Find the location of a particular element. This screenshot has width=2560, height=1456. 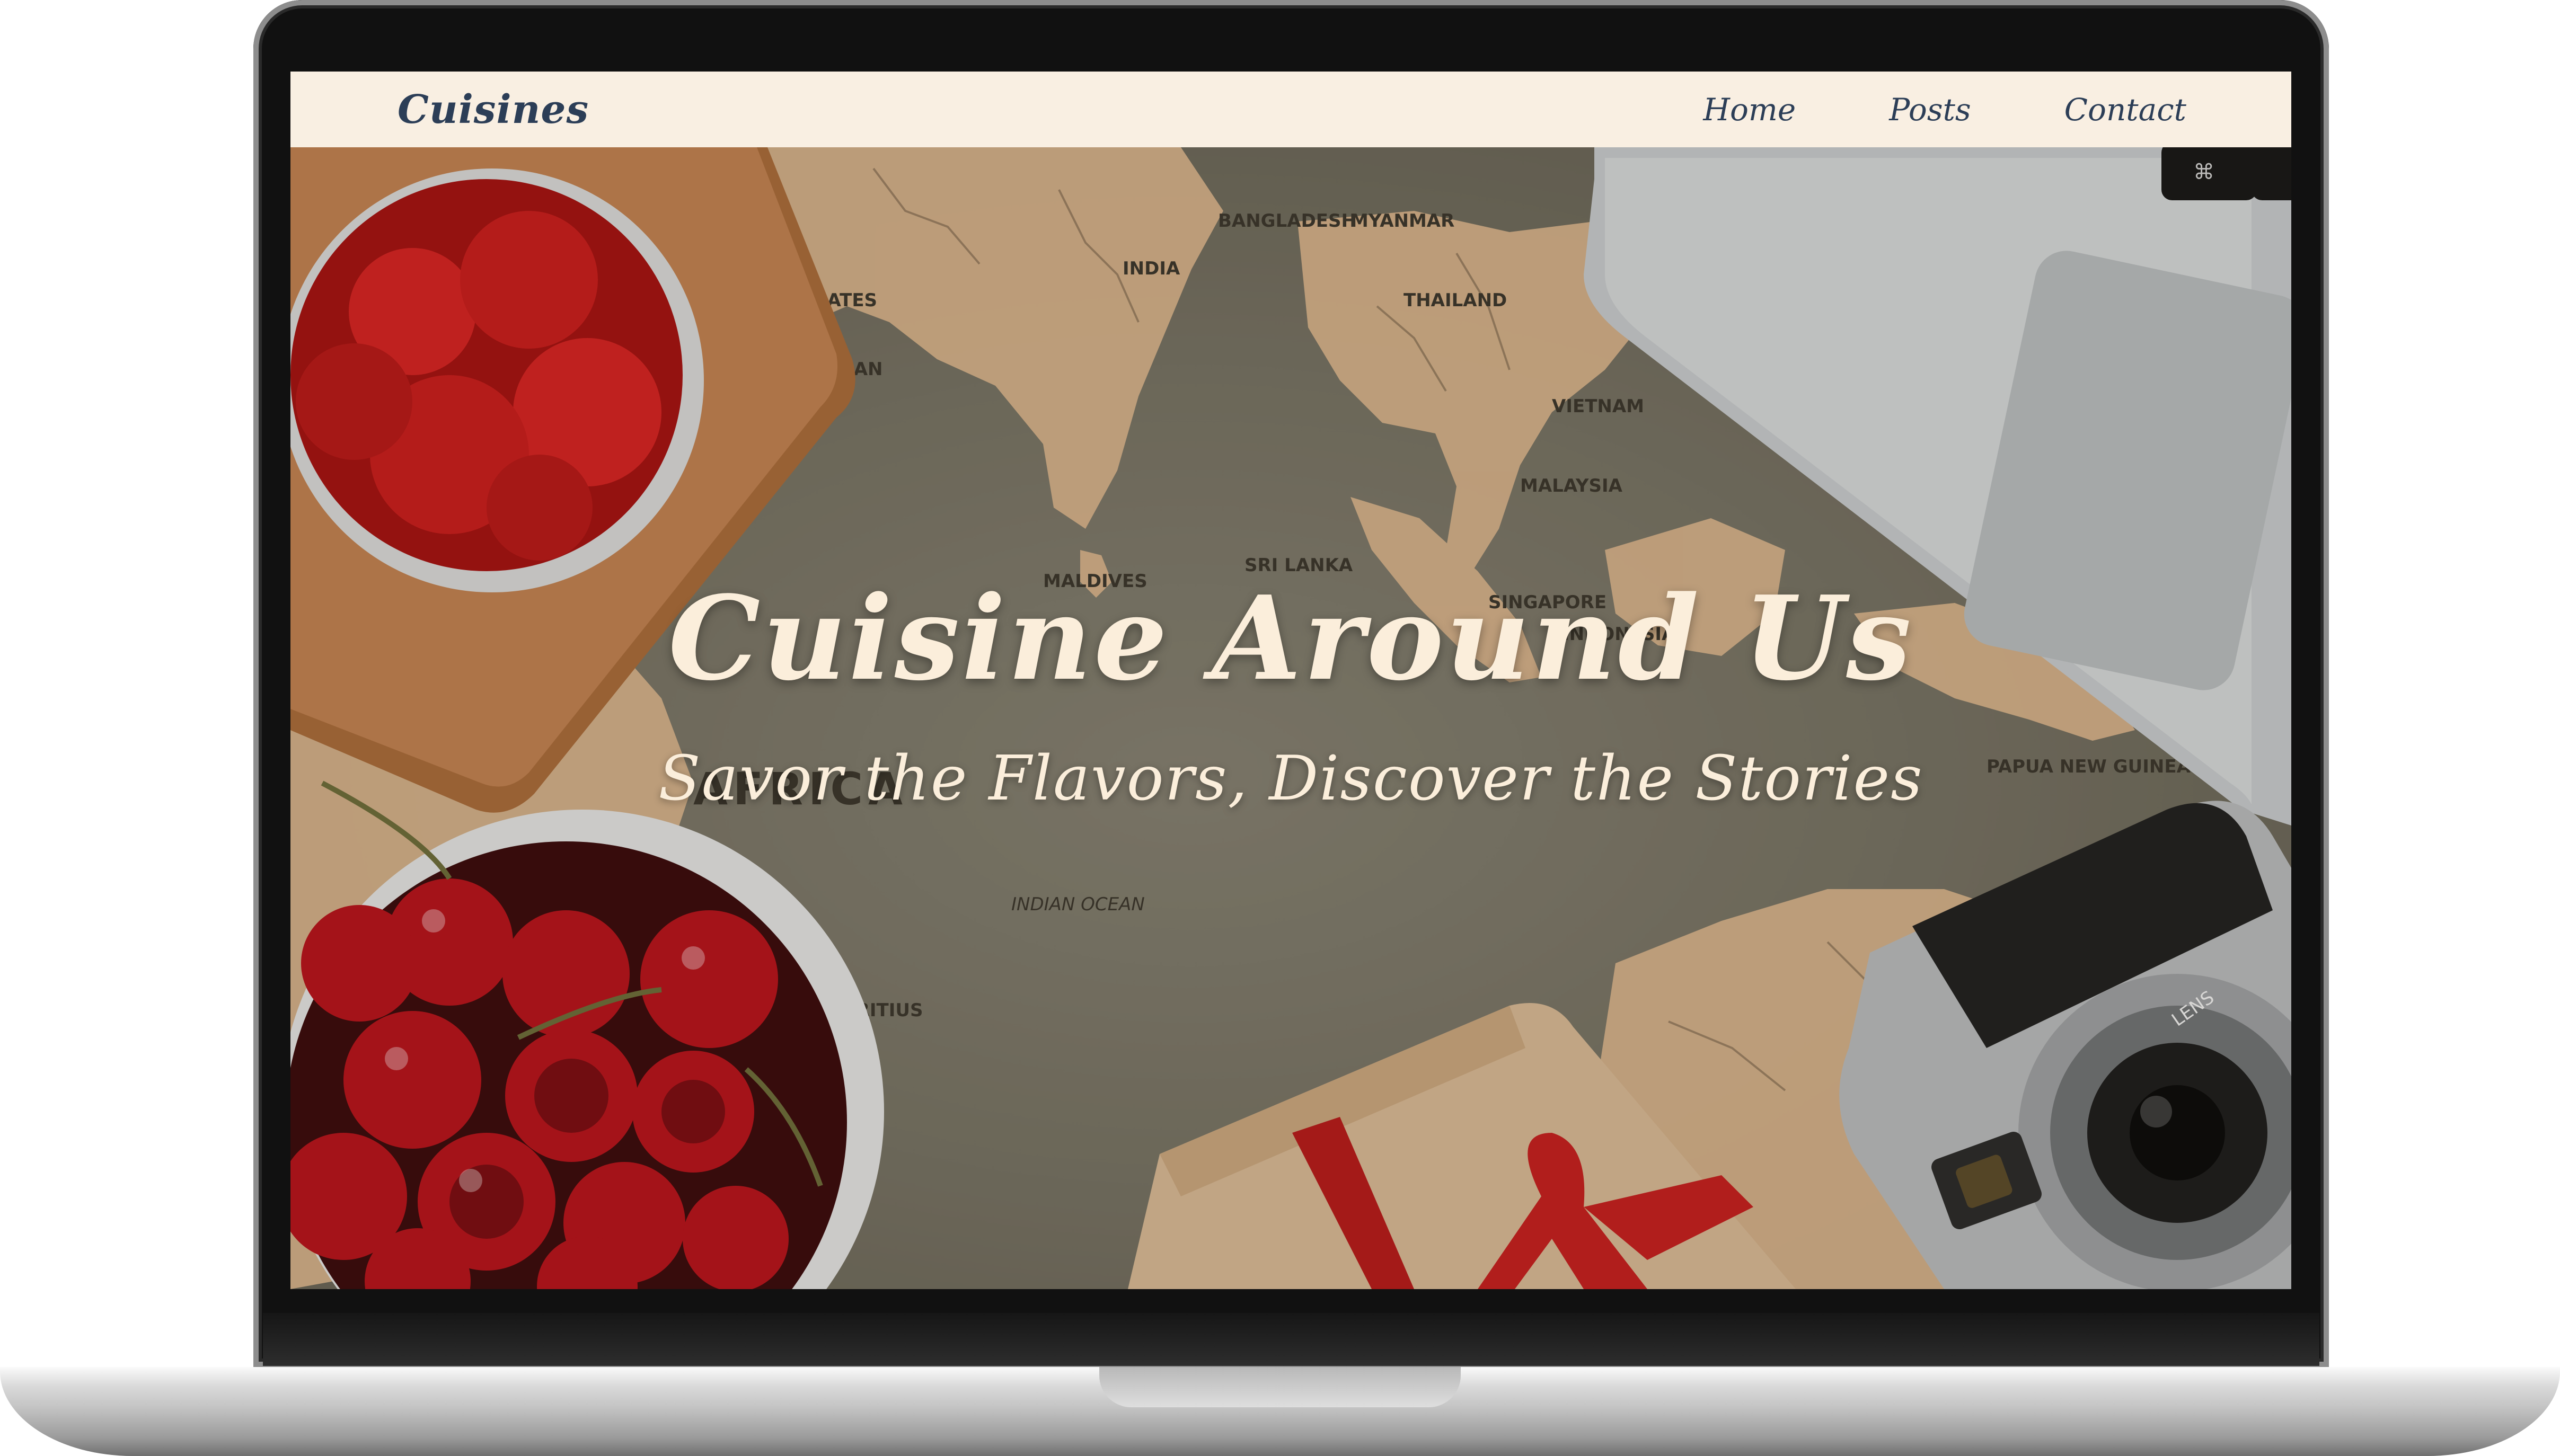

laptop-notch is located at coordinates (1280, 1387).